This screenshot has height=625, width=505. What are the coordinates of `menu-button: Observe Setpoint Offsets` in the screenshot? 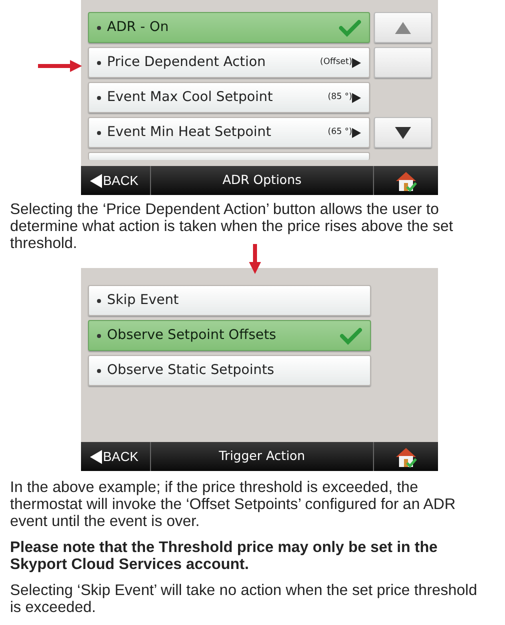 It's located at (229, 335).